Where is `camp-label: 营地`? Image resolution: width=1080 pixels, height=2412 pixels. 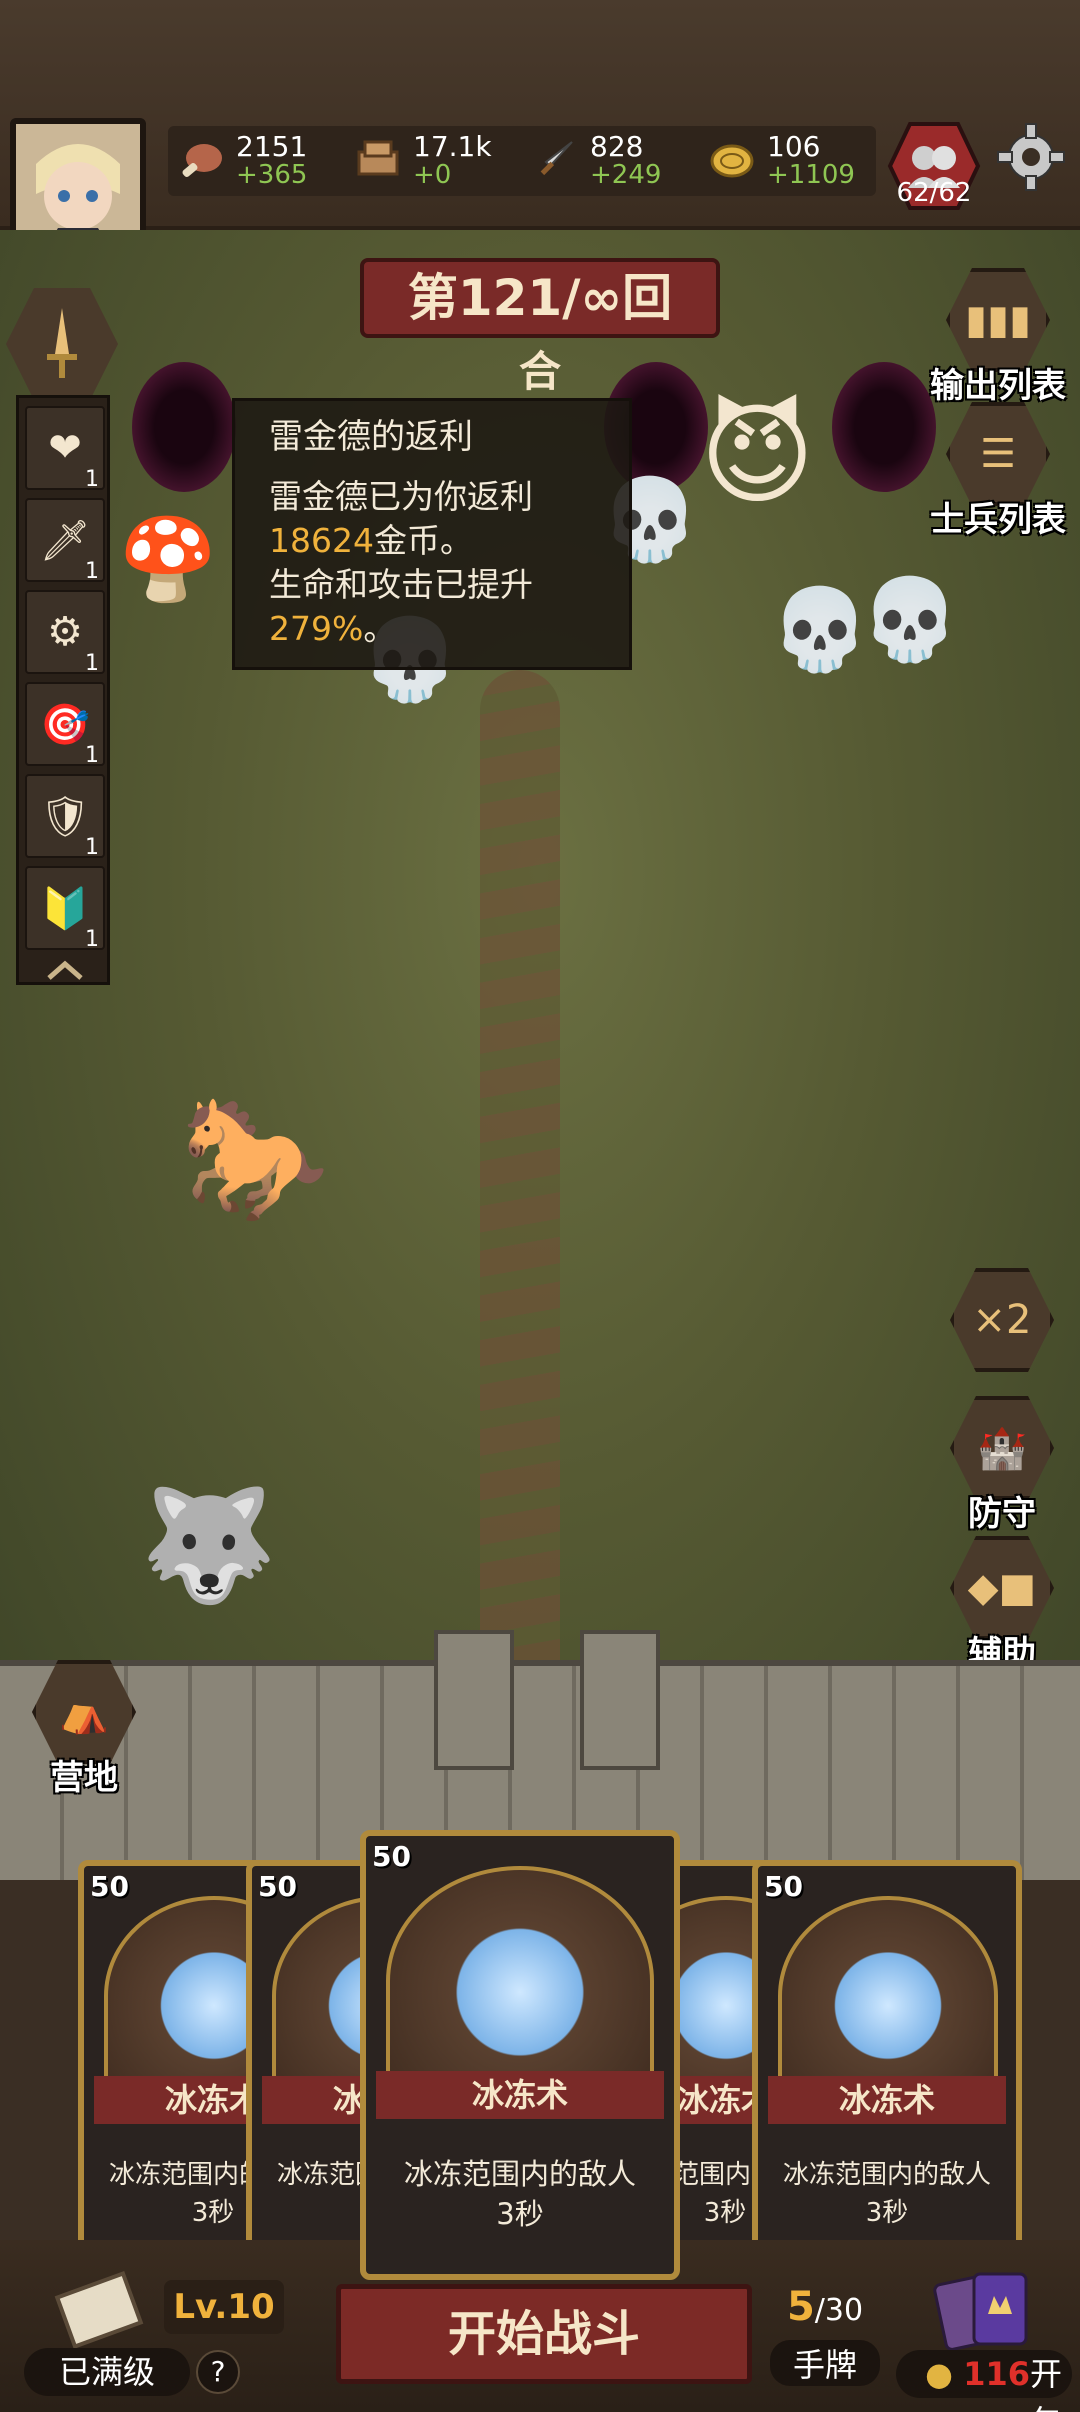 camp-label: 营地 is located at coordinates (84, 1778).